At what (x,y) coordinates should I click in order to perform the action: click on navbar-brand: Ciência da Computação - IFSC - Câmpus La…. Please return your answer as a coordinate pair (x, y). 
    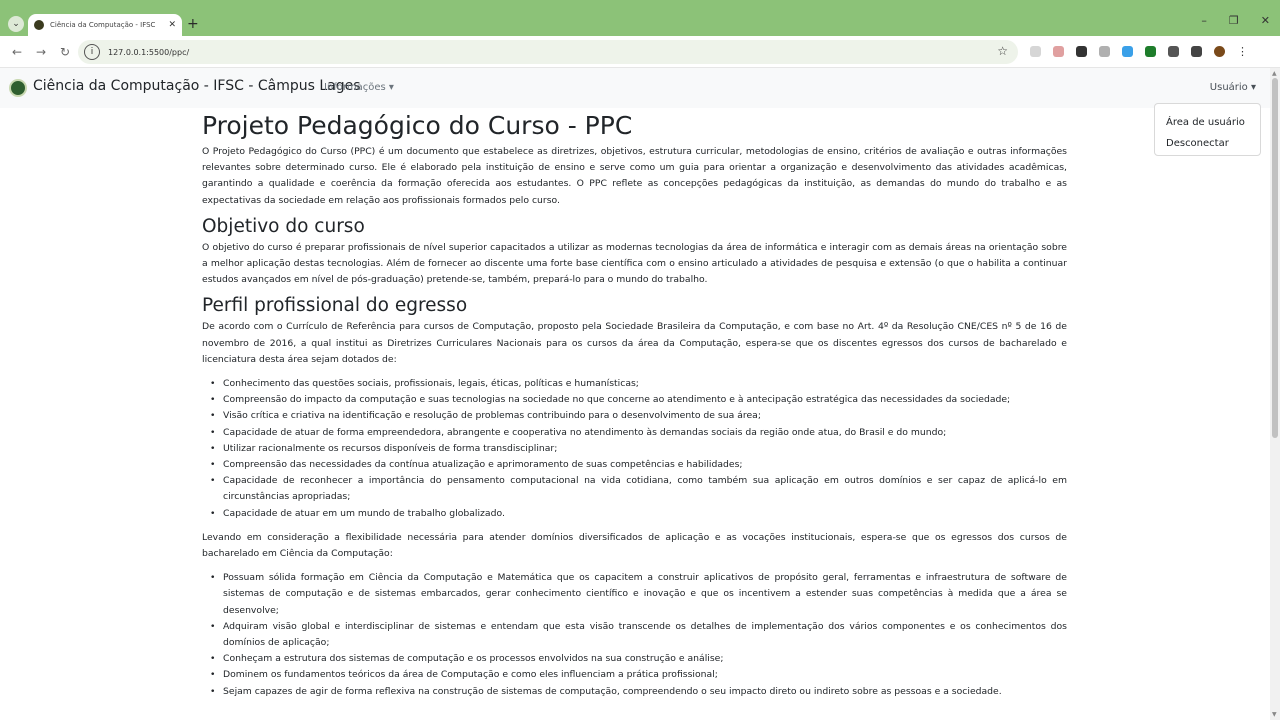
    Looking at the image, I should click on (197, 86).